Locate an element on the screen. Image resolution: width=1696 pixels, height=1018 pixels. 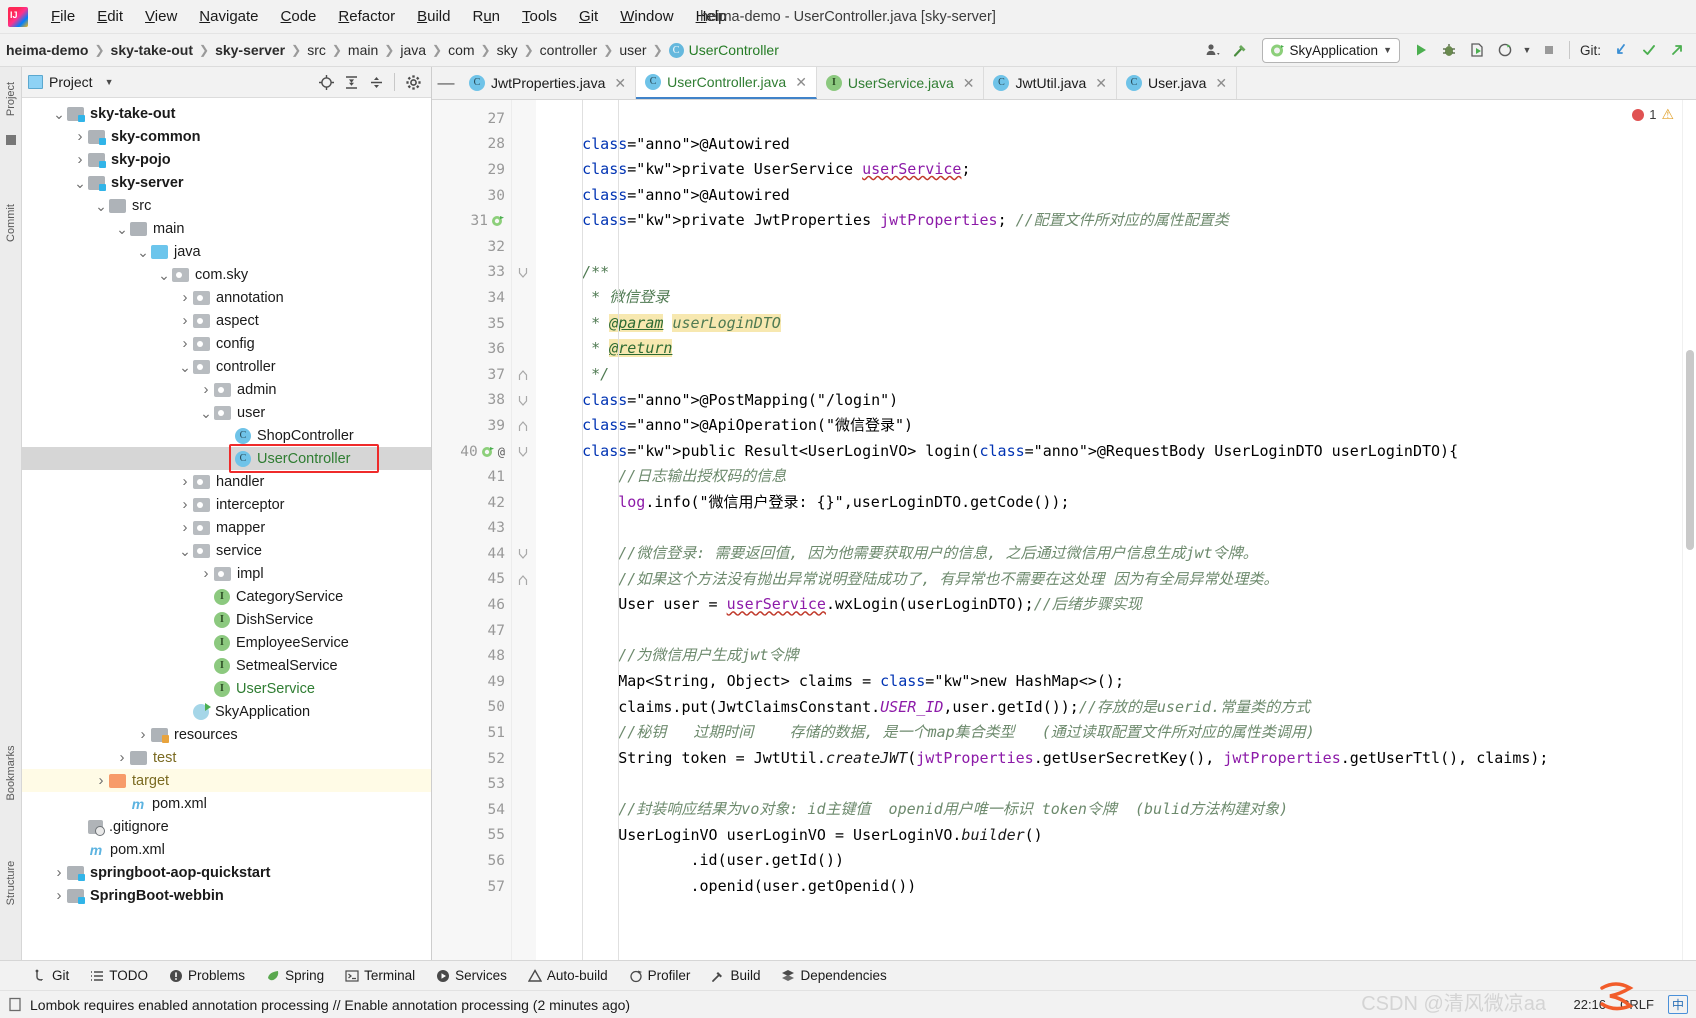
breadcrumb-item-user: user is located at coordinates (632, 50).